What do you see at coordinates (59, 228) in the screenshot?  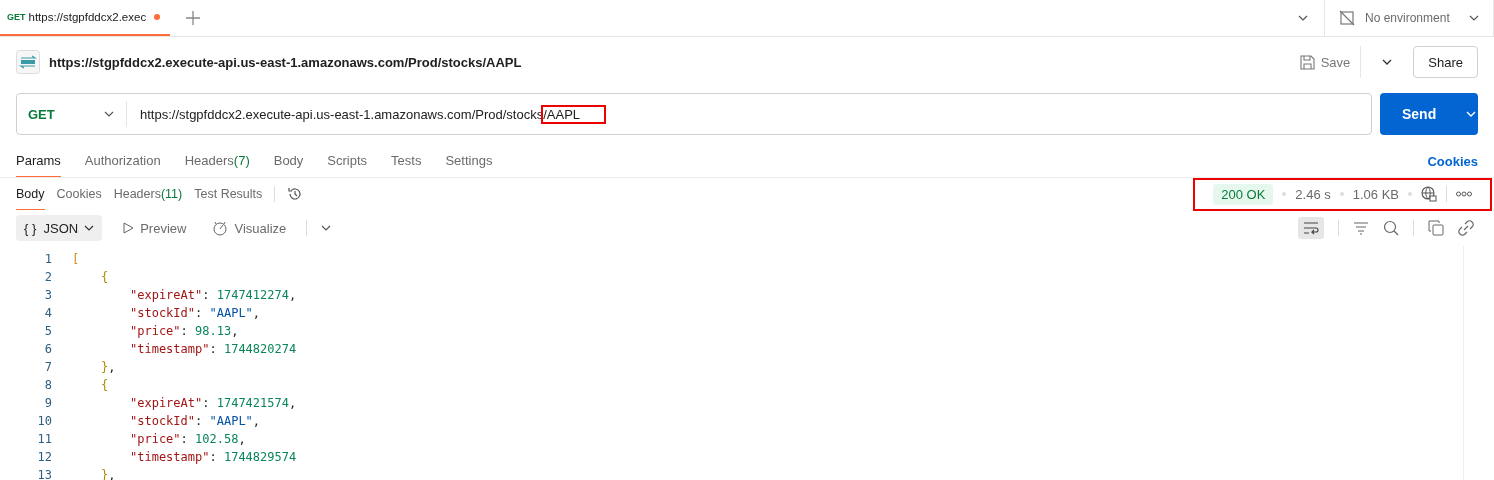 I see `format-selector: { } JSON` at bounding box center [59, 228].